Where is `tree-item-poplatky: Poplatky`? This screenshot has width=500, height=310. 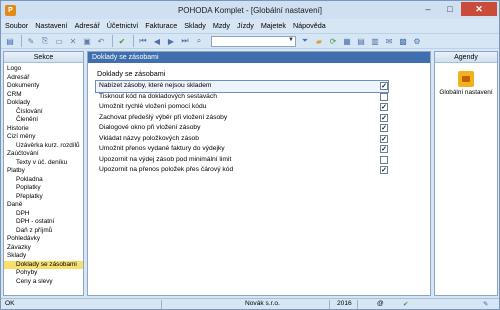
tree-item-poplatky: Poplatky is located at coordinates (43, 188).